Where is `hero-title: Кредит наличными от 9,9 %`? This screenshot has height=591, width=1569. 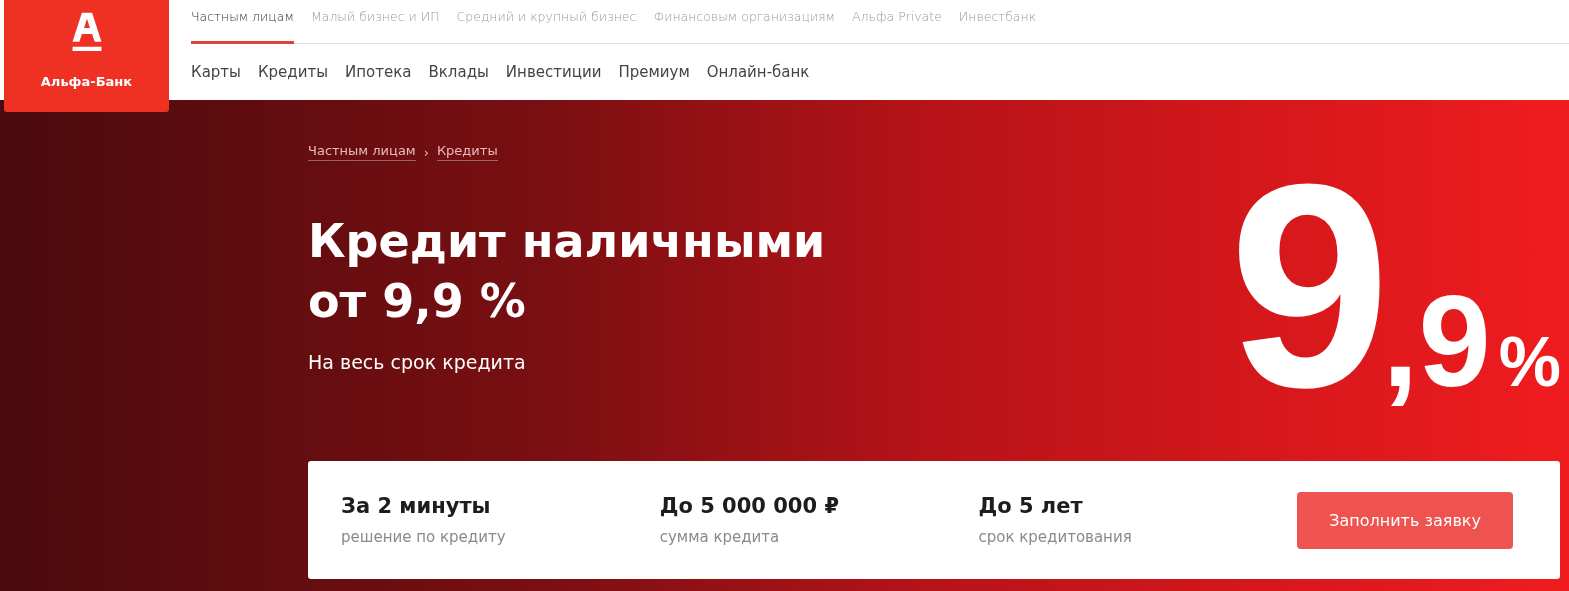 hero-title: Кредит наличными от 9,9 % is located at coordinates (567, 271).